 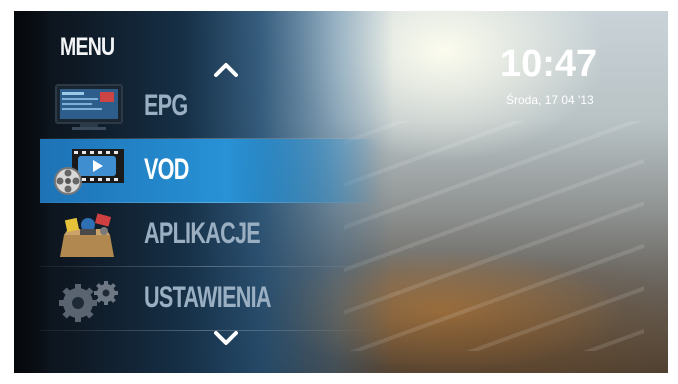 What do you see at coordinates (90, 171) in the screenshot?
I see `film-reel-icon` at bounding box center [90, 171].